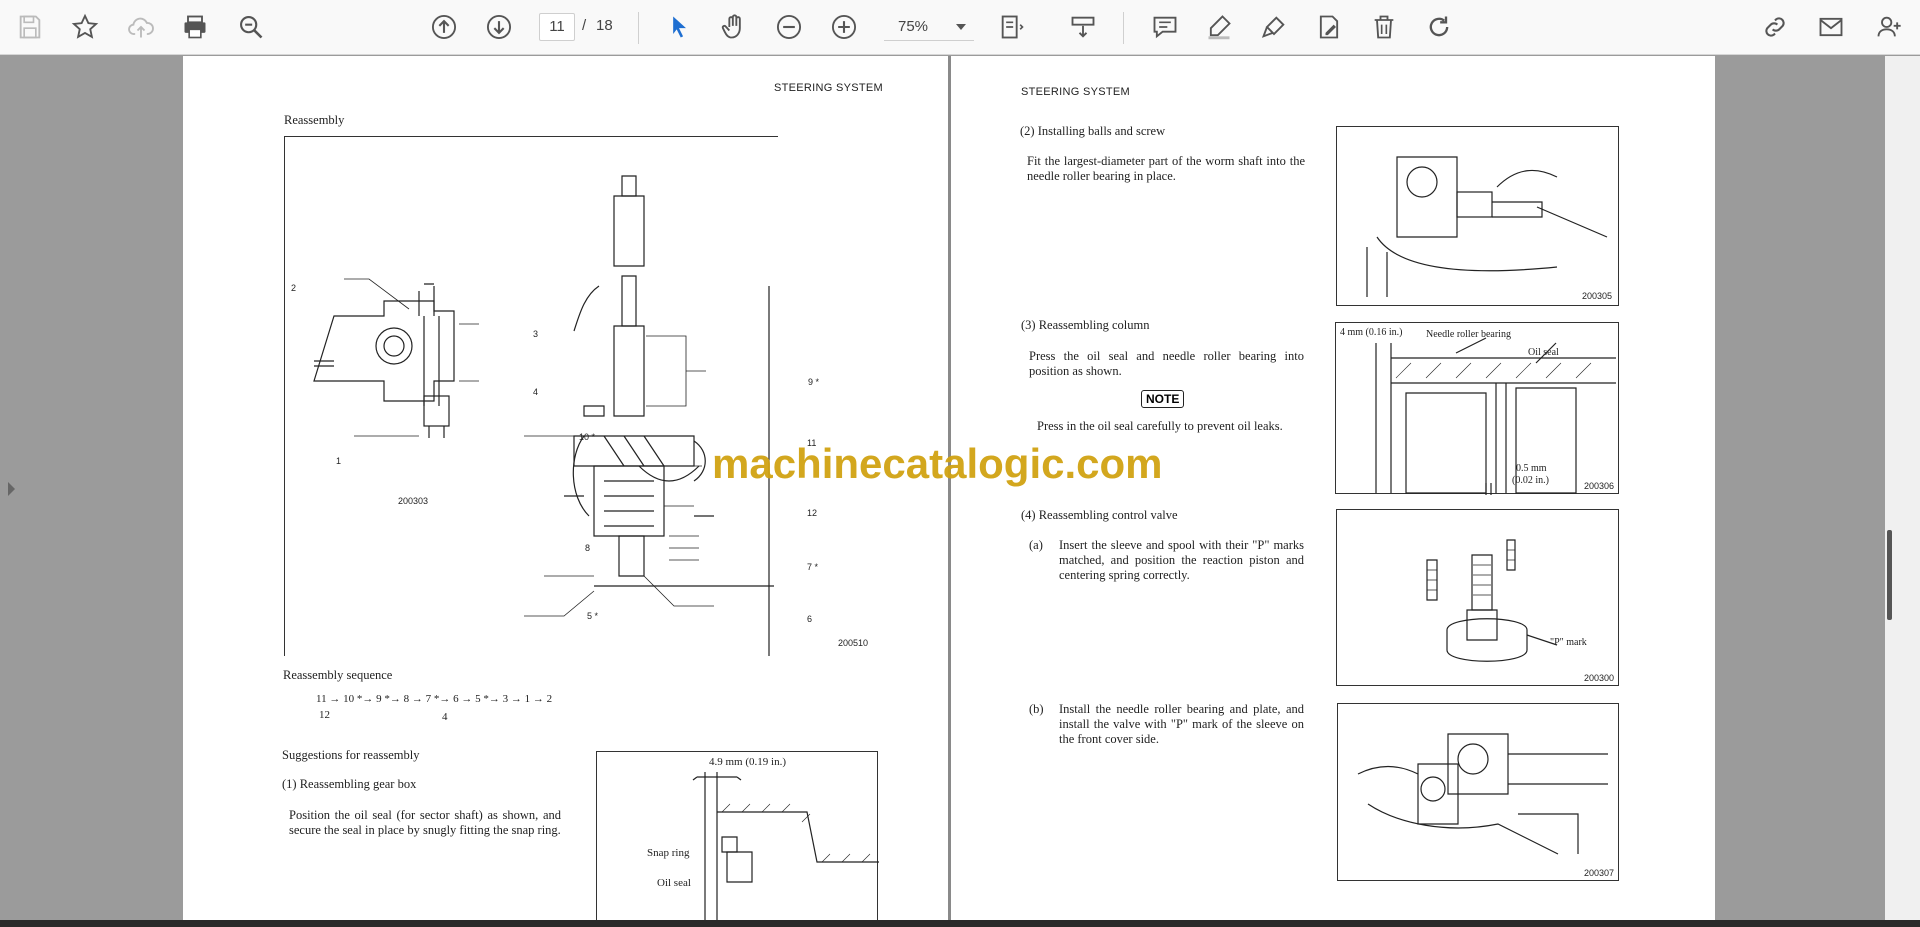  I want to click on save-icon, so click(30, 27).